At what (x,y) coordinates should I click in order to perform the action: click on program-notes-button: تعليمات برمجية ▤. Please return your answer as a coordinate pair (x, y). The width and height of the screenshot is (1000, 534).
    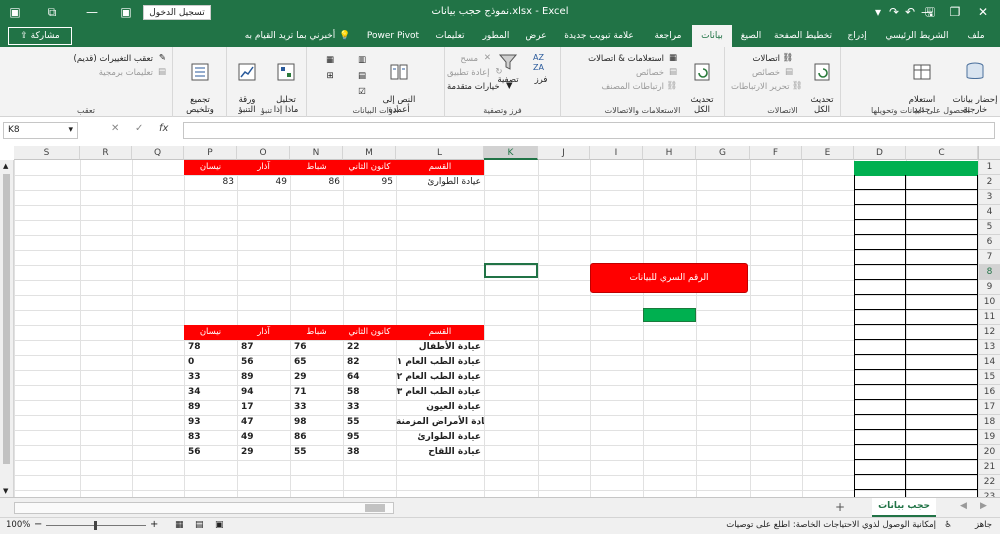
    Looking at the image, I should click on (107, 72).